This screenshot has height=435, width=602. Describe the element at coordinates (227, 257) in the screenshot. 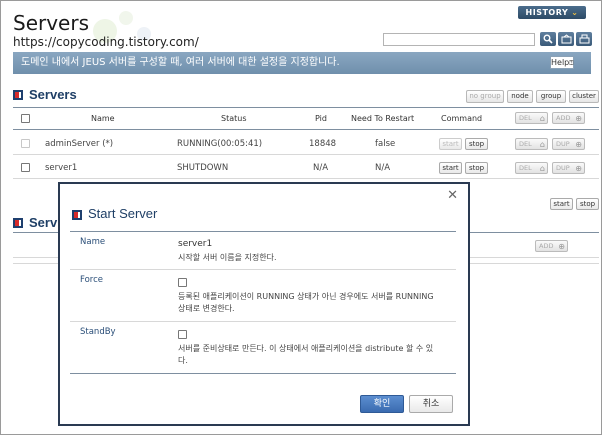

I see `name-help-text: 시작할 서버 이름을 지정한다.` at that location.